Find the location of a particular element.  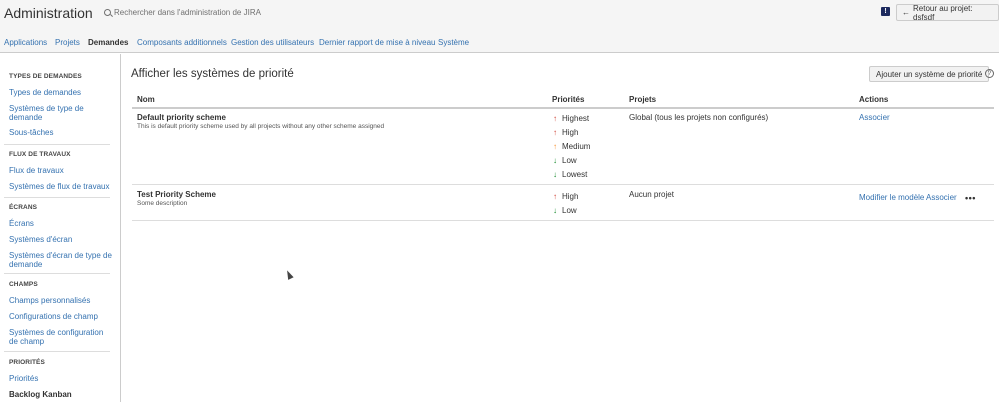

admin-search: Rechercher dans l'administration de JIRA is located at coordinates (182, 12).